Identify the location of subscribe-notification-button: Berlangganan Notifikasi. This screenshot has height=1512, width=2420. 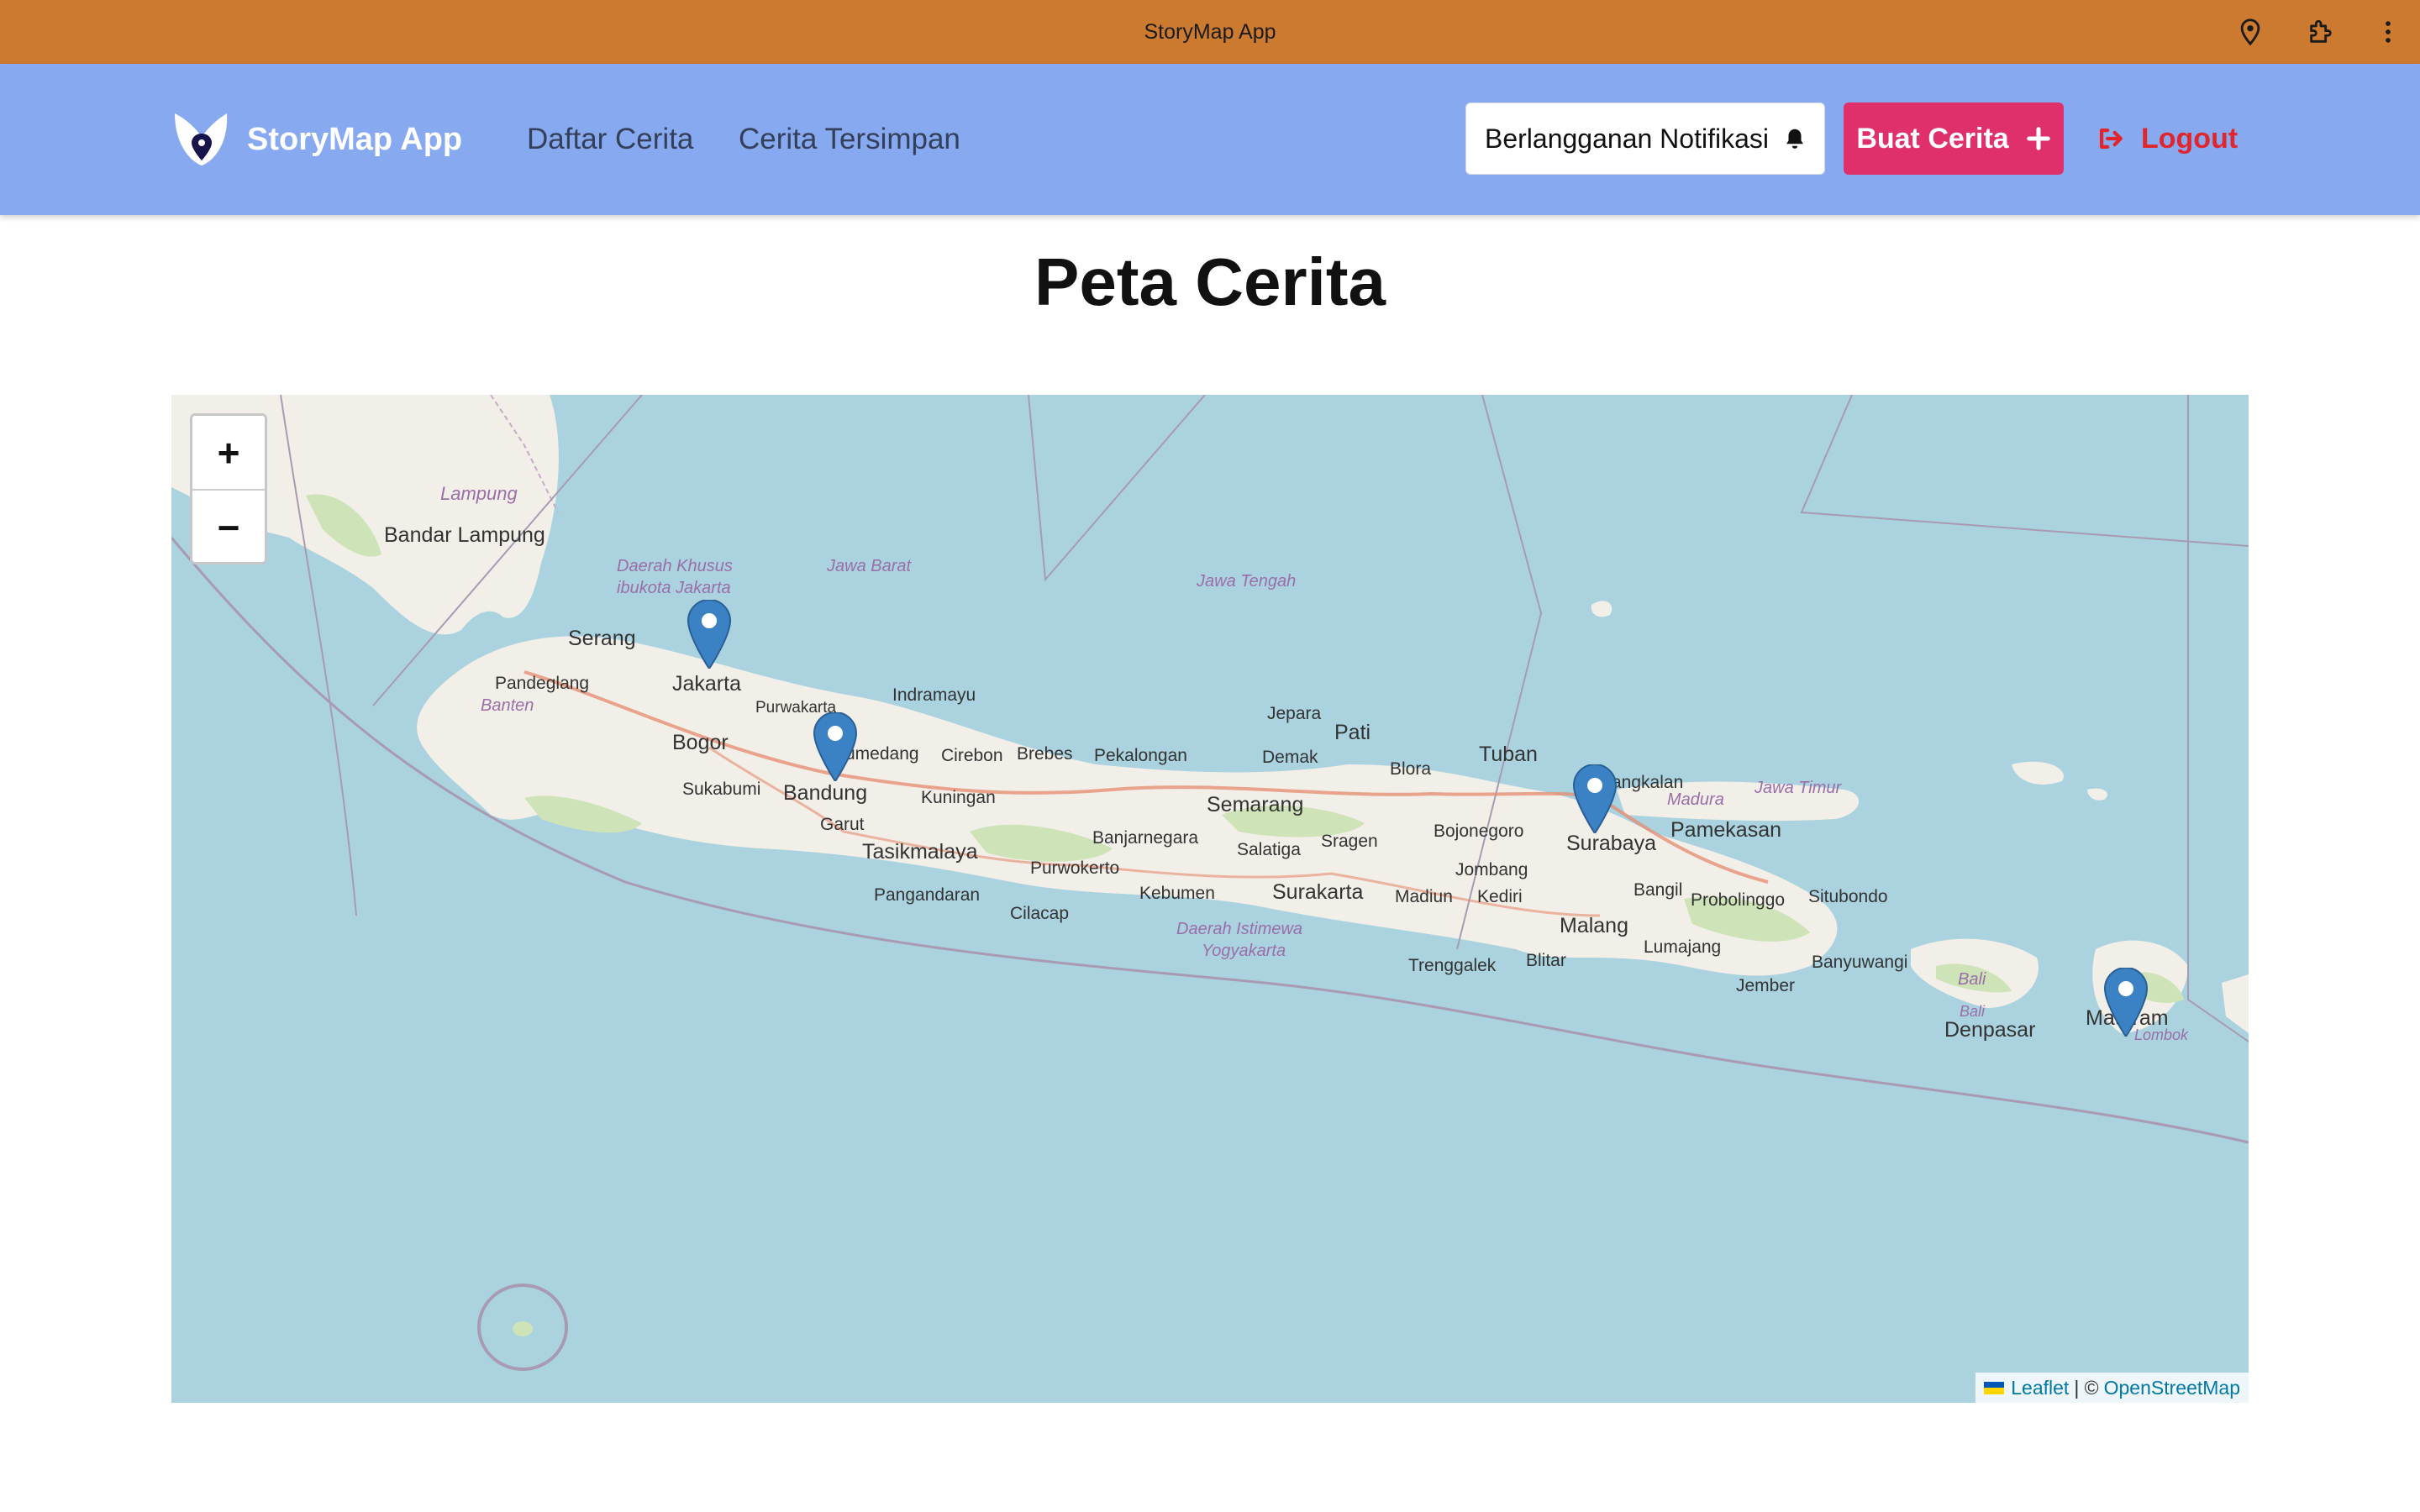
(1645, 138).